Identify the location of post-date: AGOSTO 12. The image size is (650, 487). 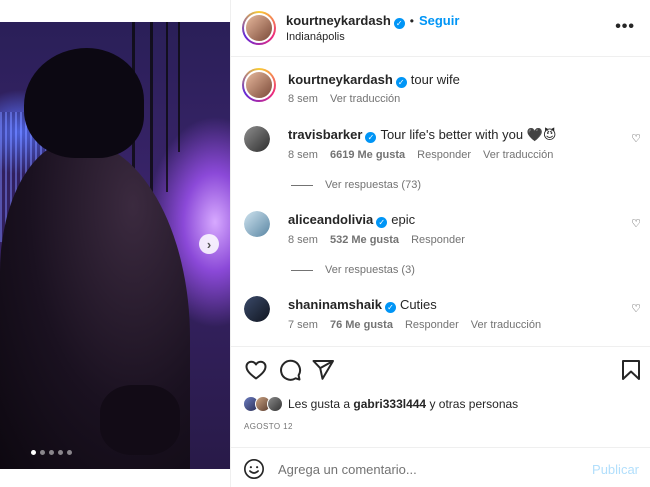
(268, 426).